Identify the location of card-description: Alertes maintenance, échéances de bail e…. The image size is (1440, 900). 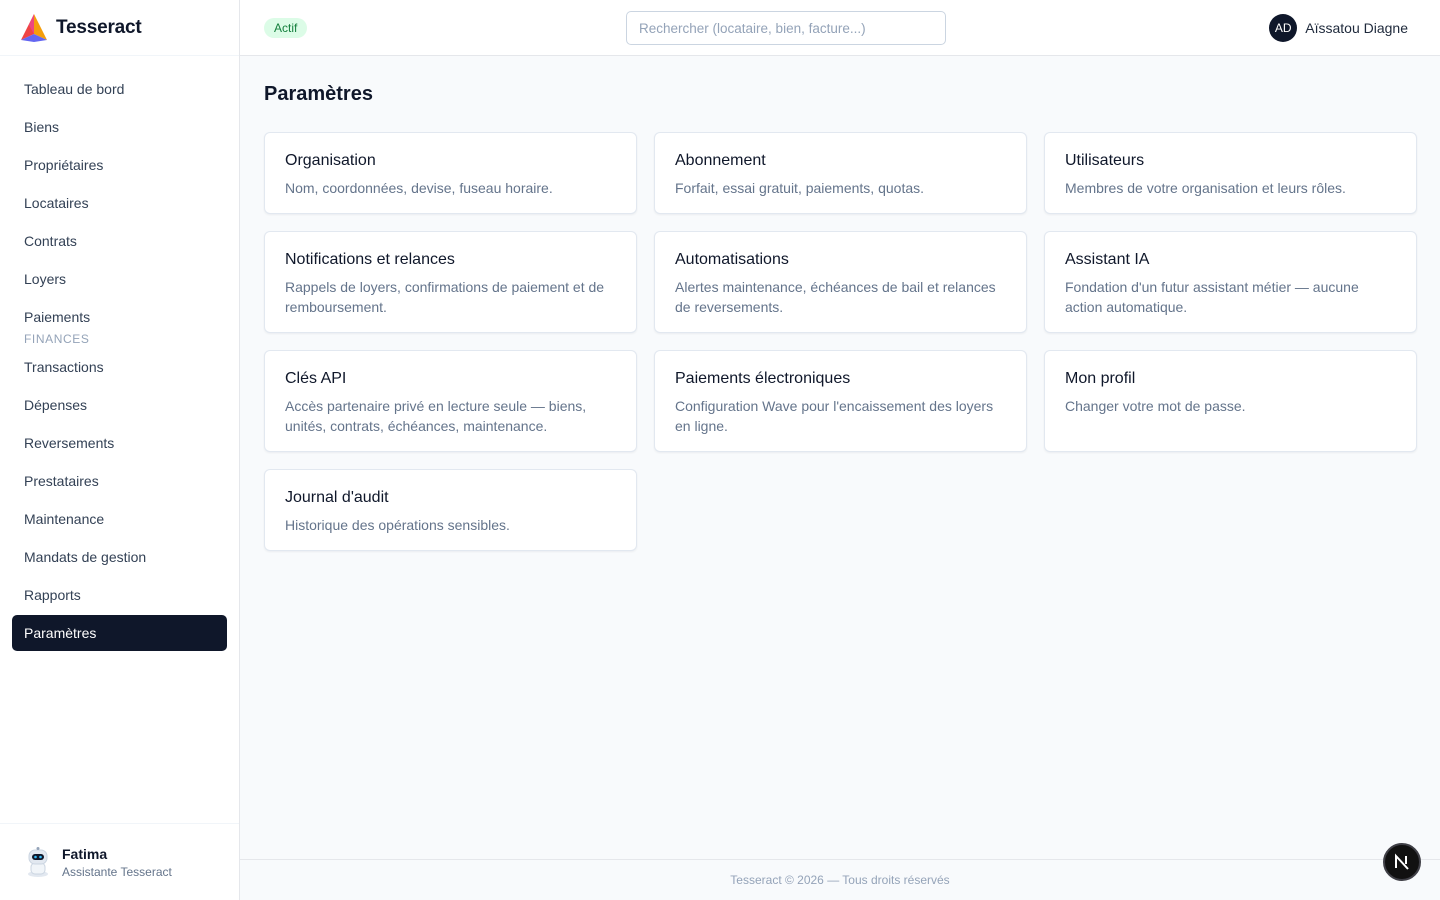
(835, 297).